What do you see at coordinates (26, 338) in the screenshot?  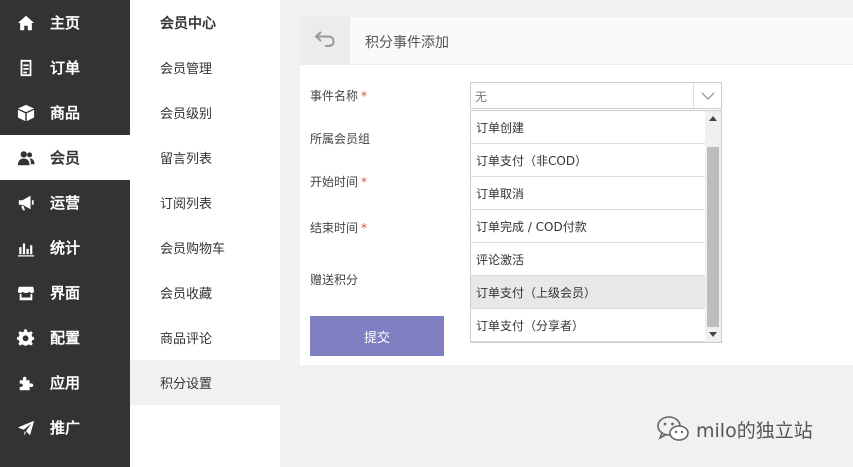 I see `gear-icon` at bounding box center [26, 338].